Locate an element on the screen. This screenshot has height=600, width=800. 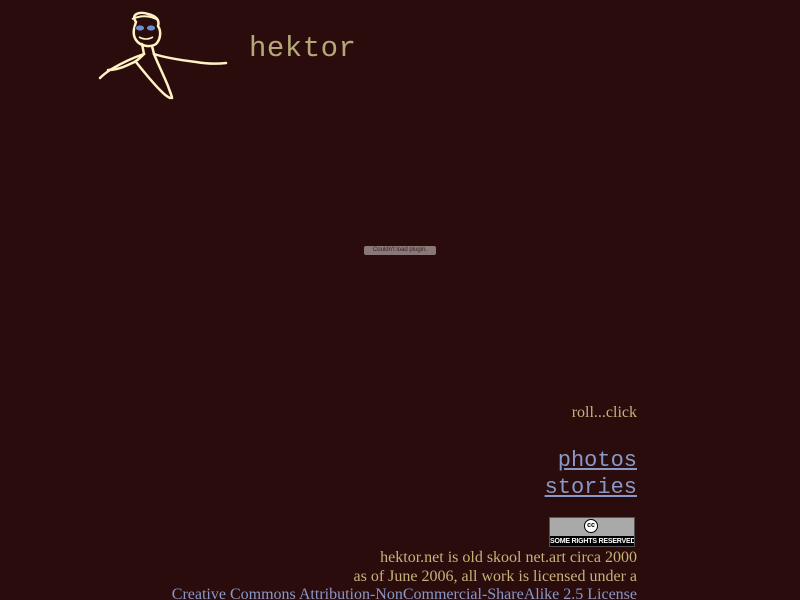
stories-link: stories is located at coordinates (591, 488).